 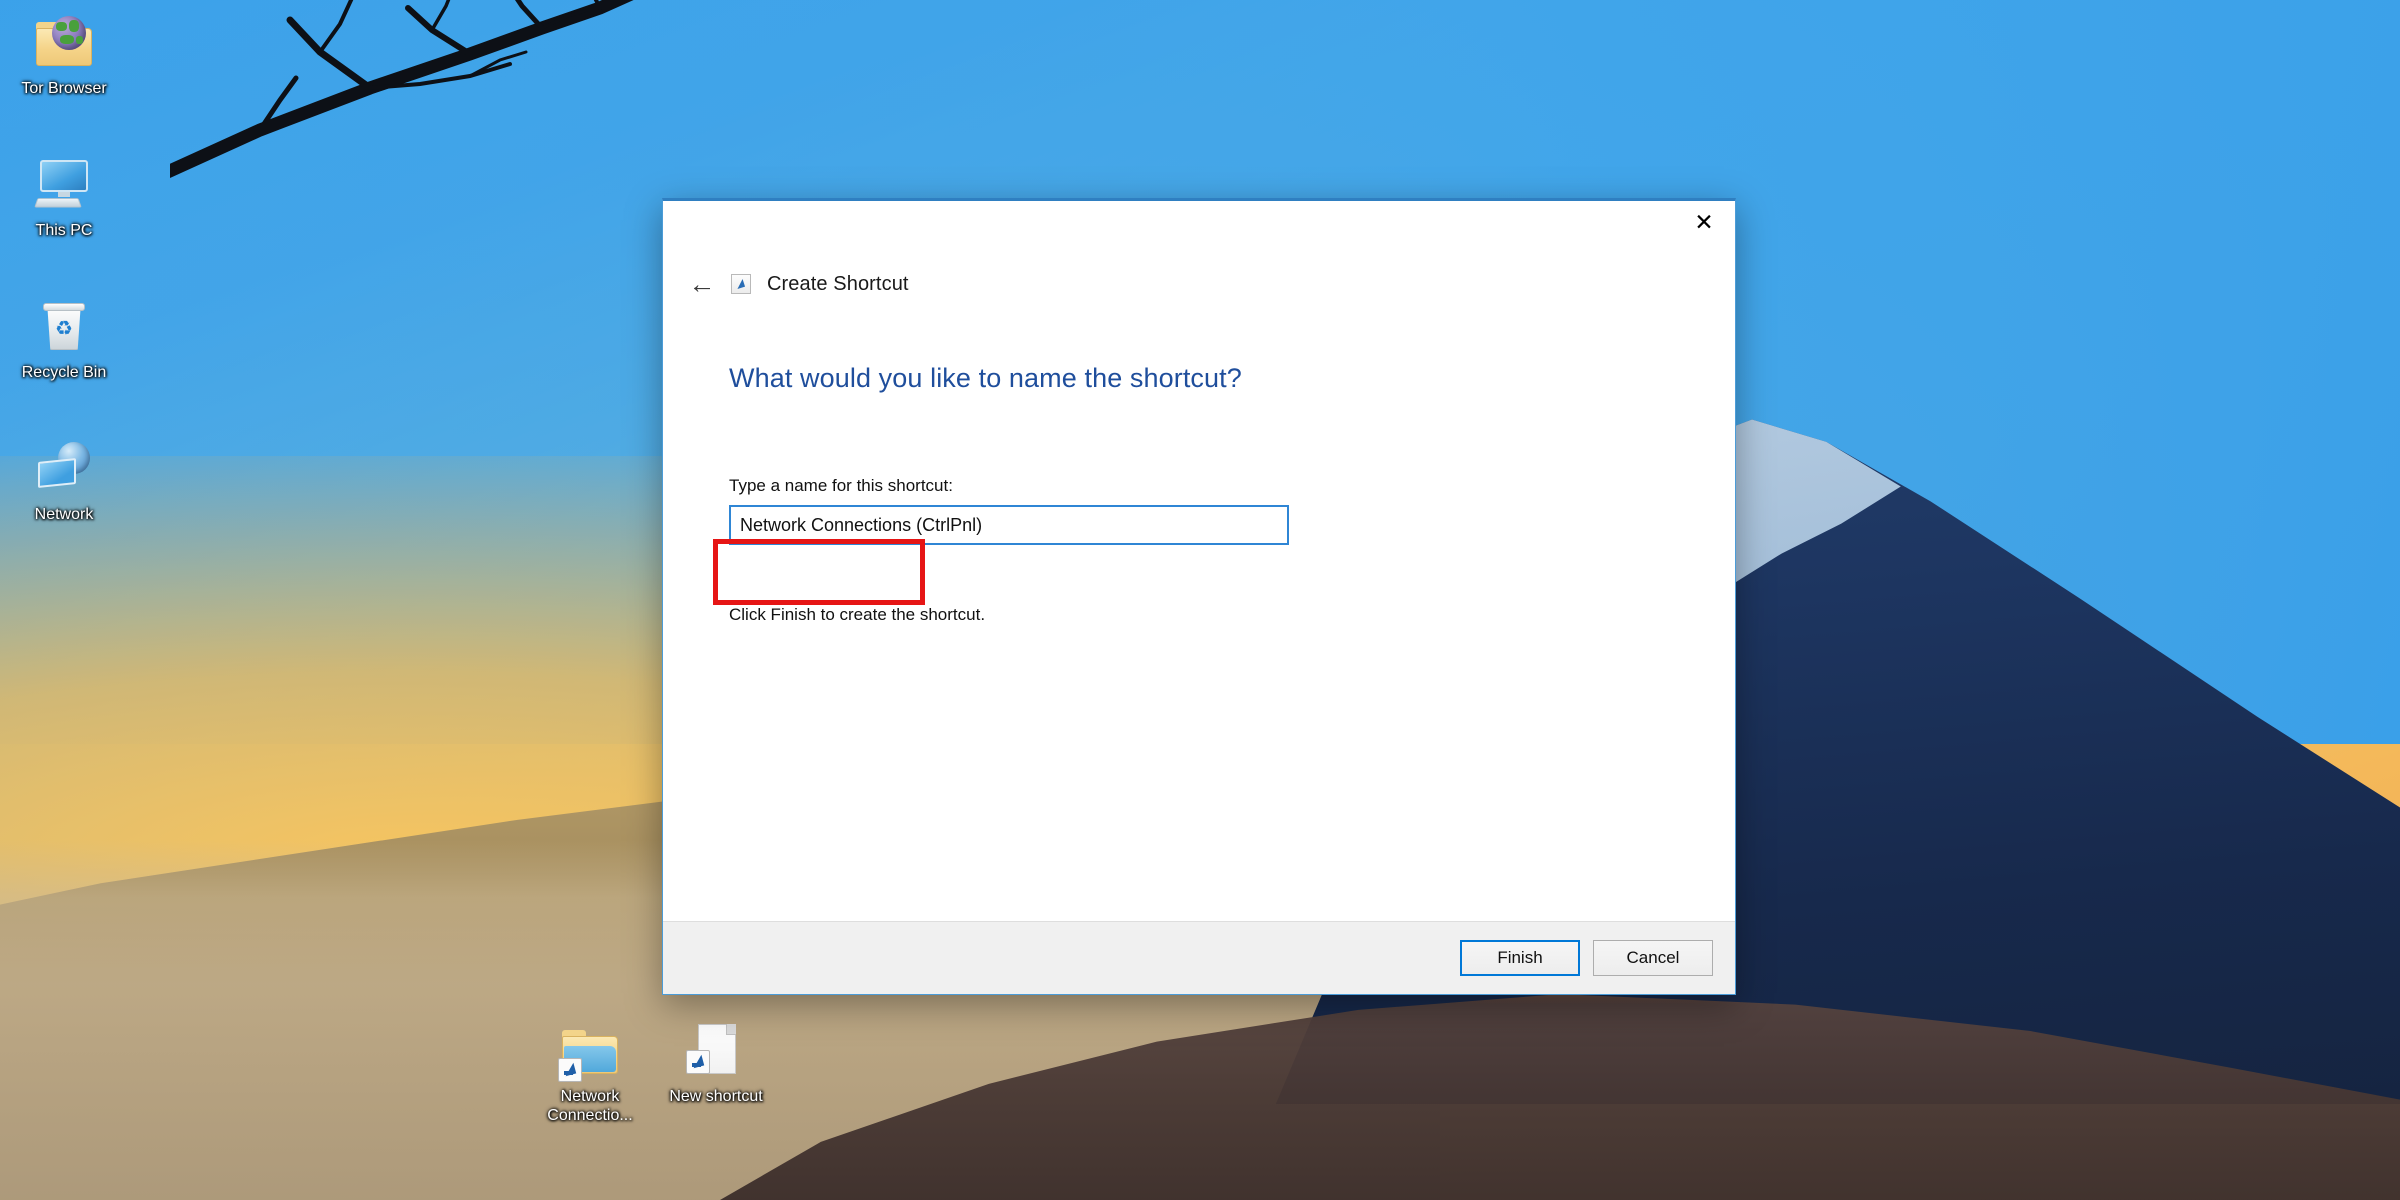 What do you see at coordinates (1199, 957) in the screenshot?
I see `dialog-footer: Finish Cancel` at bounding box center [1199, 957].